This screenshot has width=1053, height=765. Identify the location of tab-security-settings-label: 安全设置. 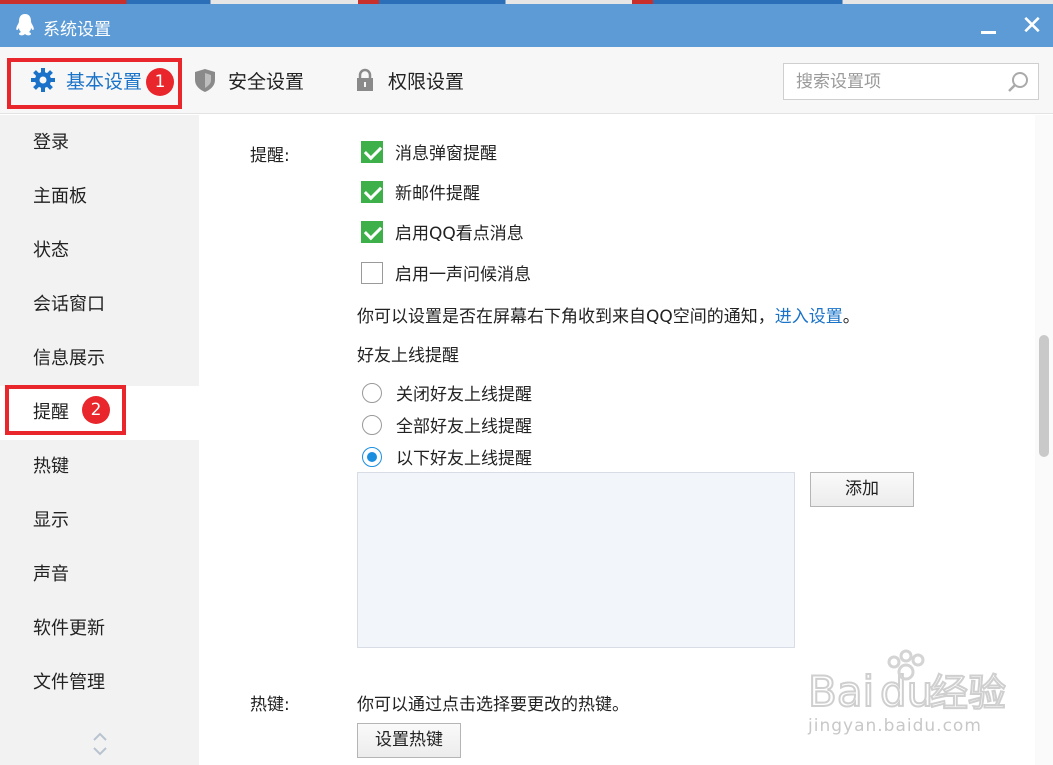
(266, 81).